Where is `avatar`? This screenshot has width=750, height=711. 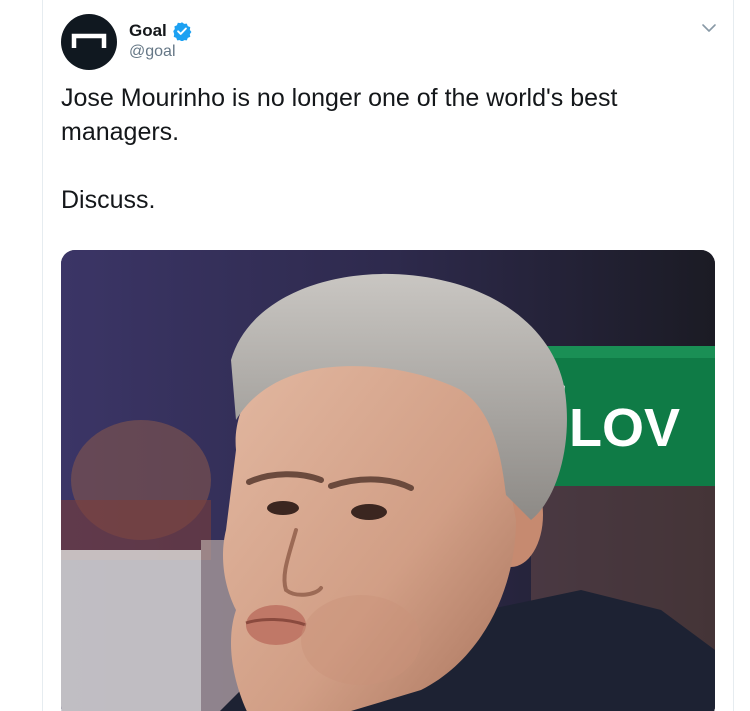 avatar is located at coordinates (89, 42).